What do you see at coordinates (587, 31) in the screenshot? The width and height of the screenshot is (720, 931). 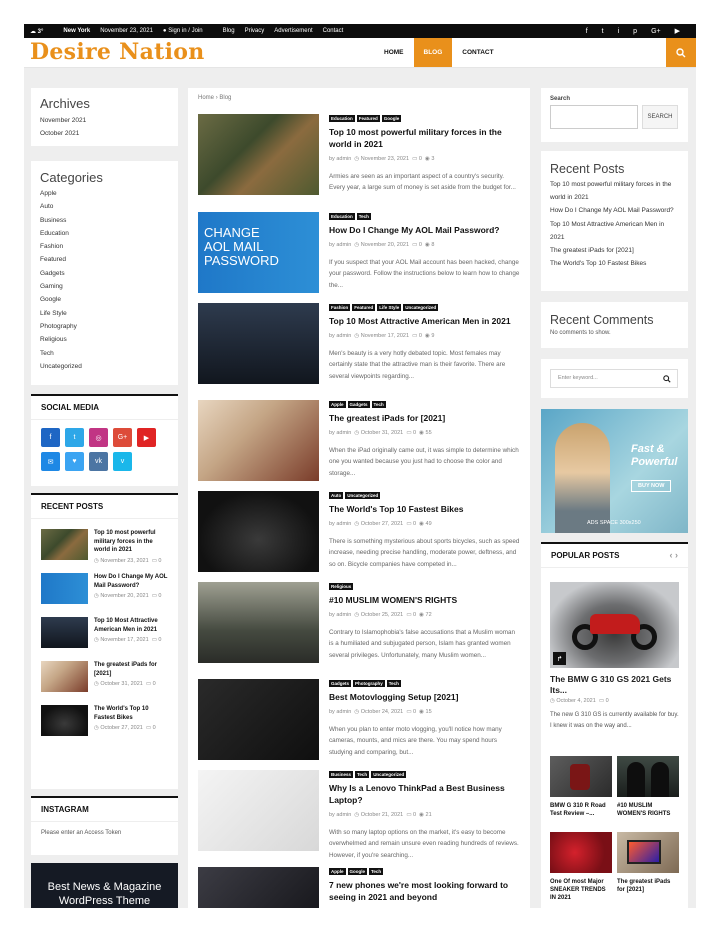 I see `facebook-icon: f` at bounding box center [587, 31].